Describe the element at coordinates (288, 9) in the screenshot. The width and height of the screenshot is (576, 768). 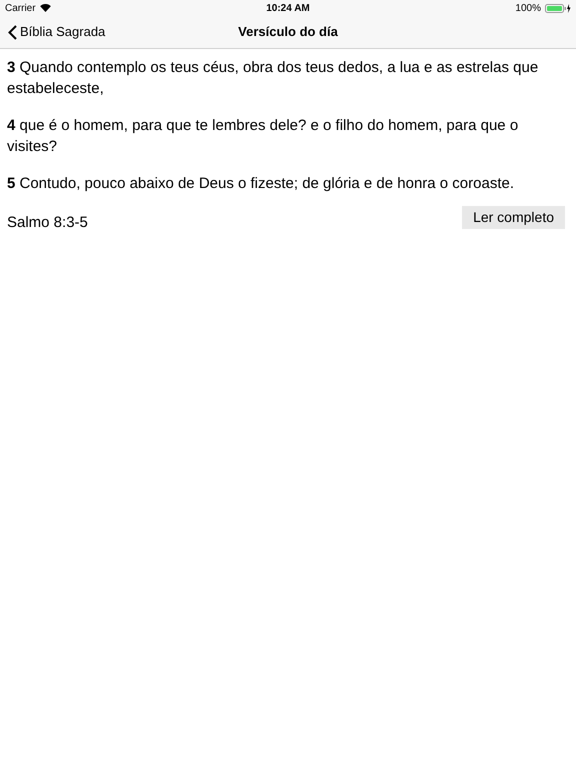
I see `time-label: 10:24 AM` at that location.